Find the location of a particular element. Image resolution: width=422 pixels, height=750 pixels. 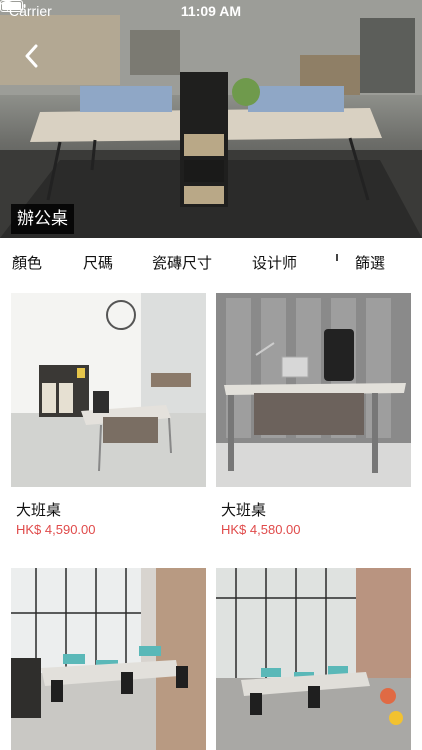

status-bar: Carrier 11:09 AM is located at coordinates (211, 12).